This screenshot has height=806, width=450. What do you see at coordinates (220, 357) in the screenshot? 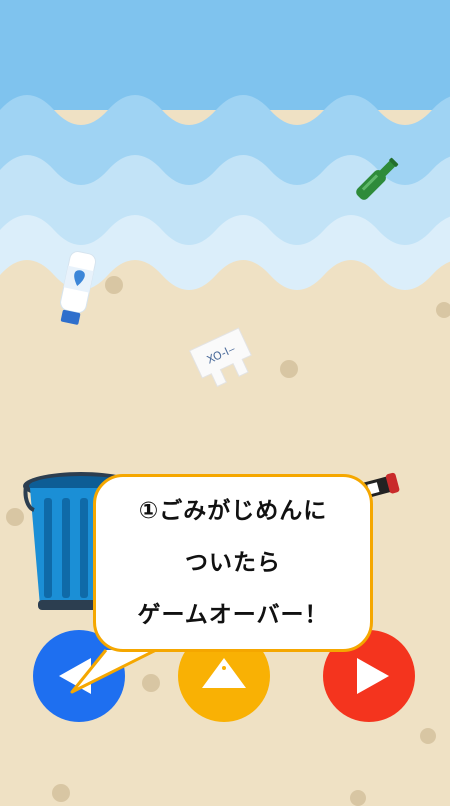
I see `plastic-bag-icon: XO-I‒` at bounding box center [220, 357].